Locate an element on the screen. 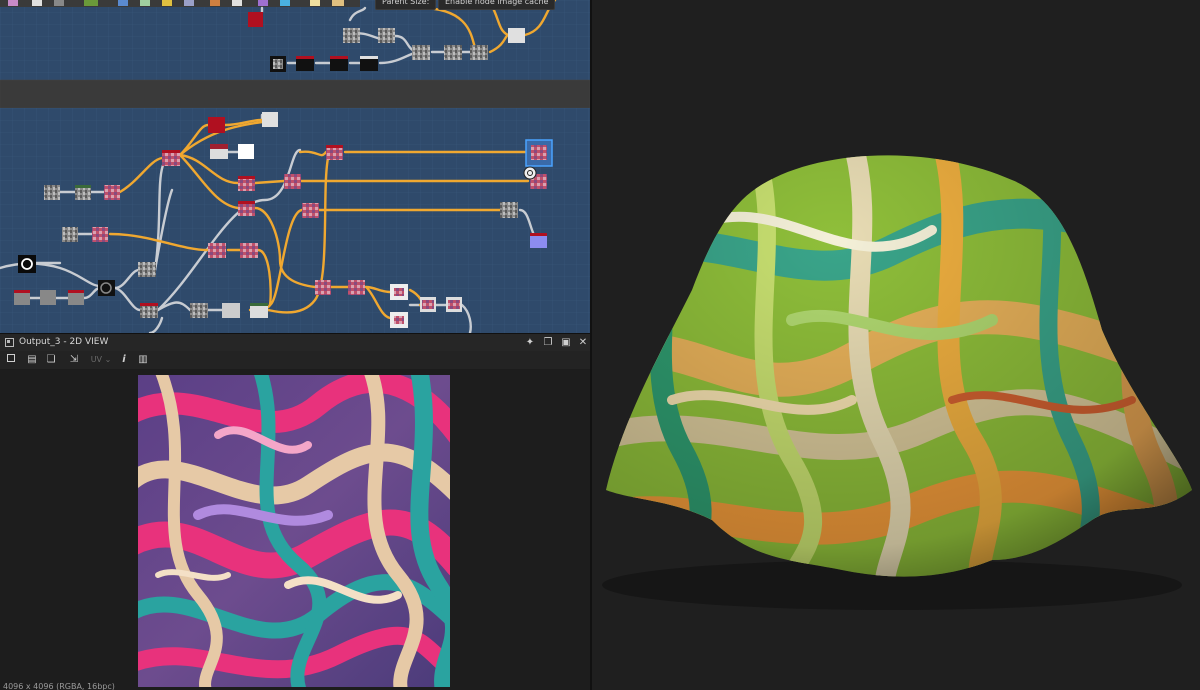 The image size is (1200, 690). save-icon: ▤ is located at coordinates (32, 360).